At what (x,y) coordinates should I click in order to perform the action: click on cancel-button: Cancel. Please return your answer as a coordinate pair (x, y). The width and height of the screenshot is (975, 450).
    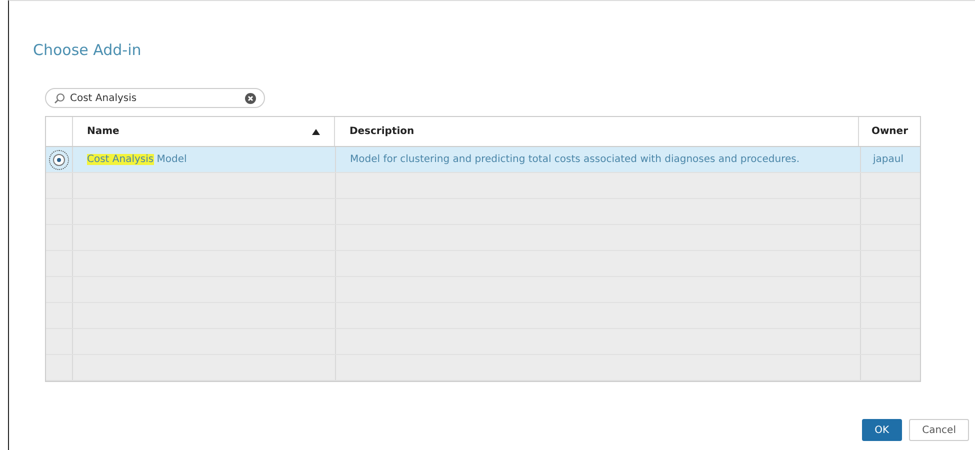
    Looking at the image, I should click on (939, 430).